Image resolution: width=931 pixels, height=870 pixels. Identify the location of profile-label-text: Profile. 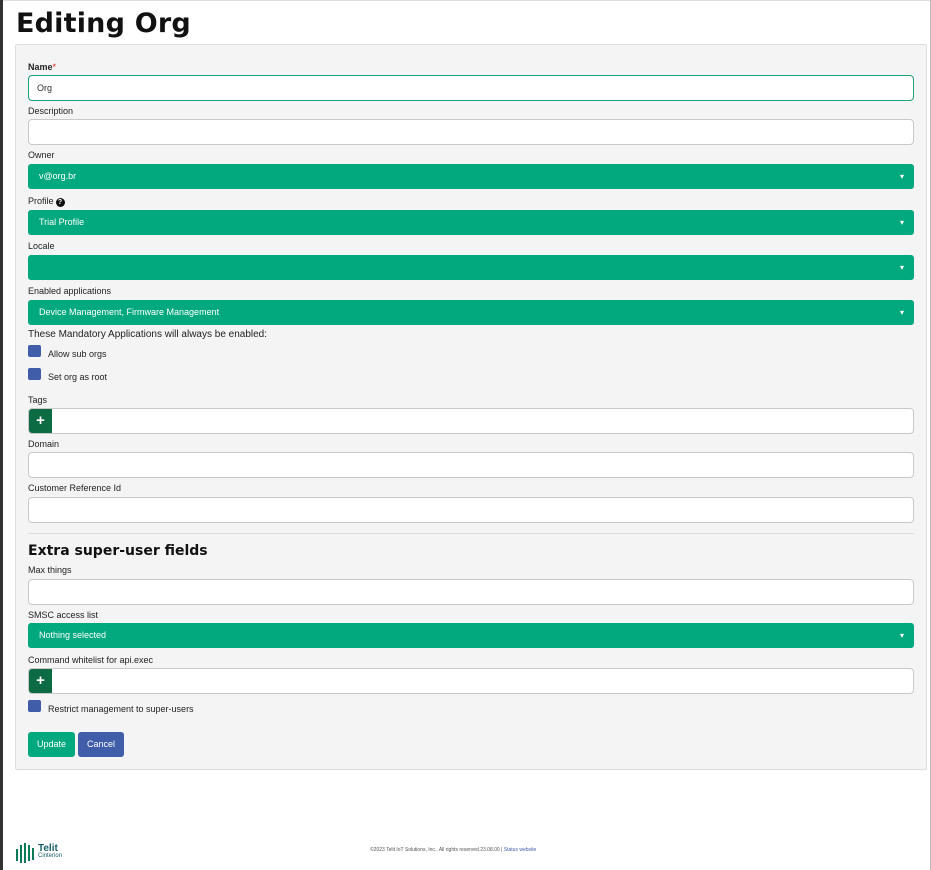
(41, 201).